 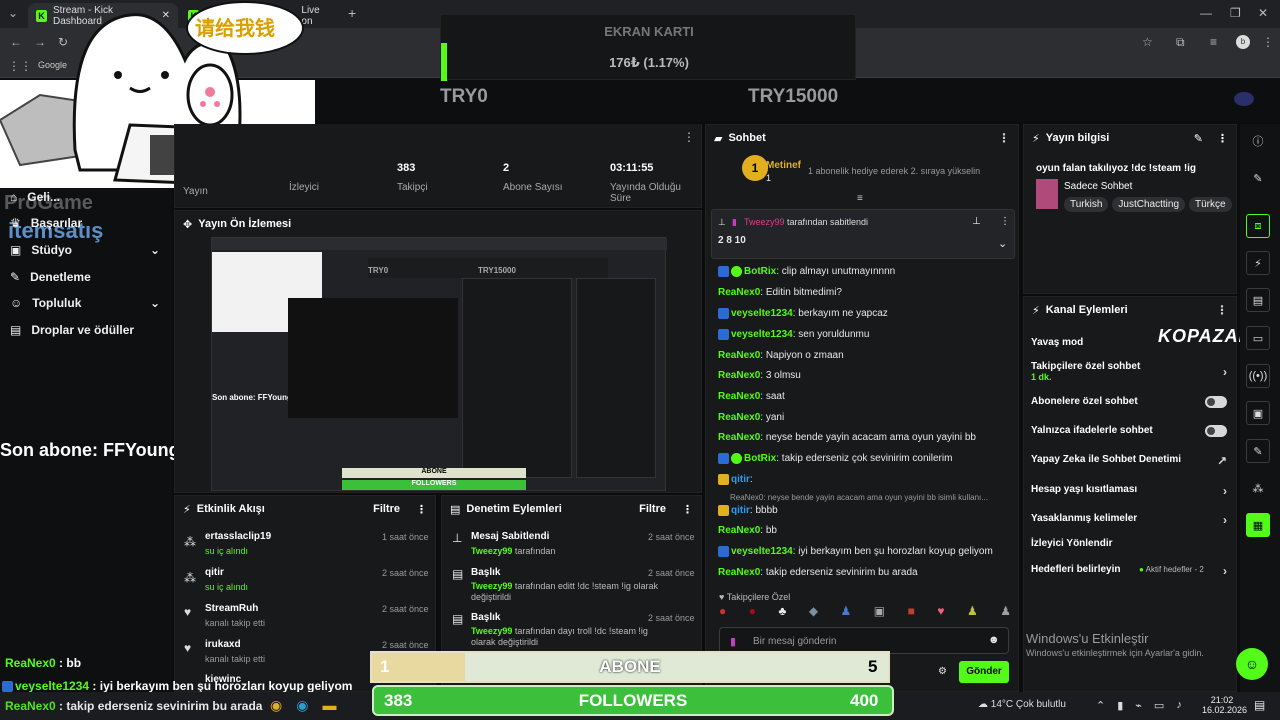 What do you see at coordinates (1022, 704) in the screenshot?
I see `weather-widget: ☁ 14°C Çok bulutlu` at bounding box center [1022, 704].